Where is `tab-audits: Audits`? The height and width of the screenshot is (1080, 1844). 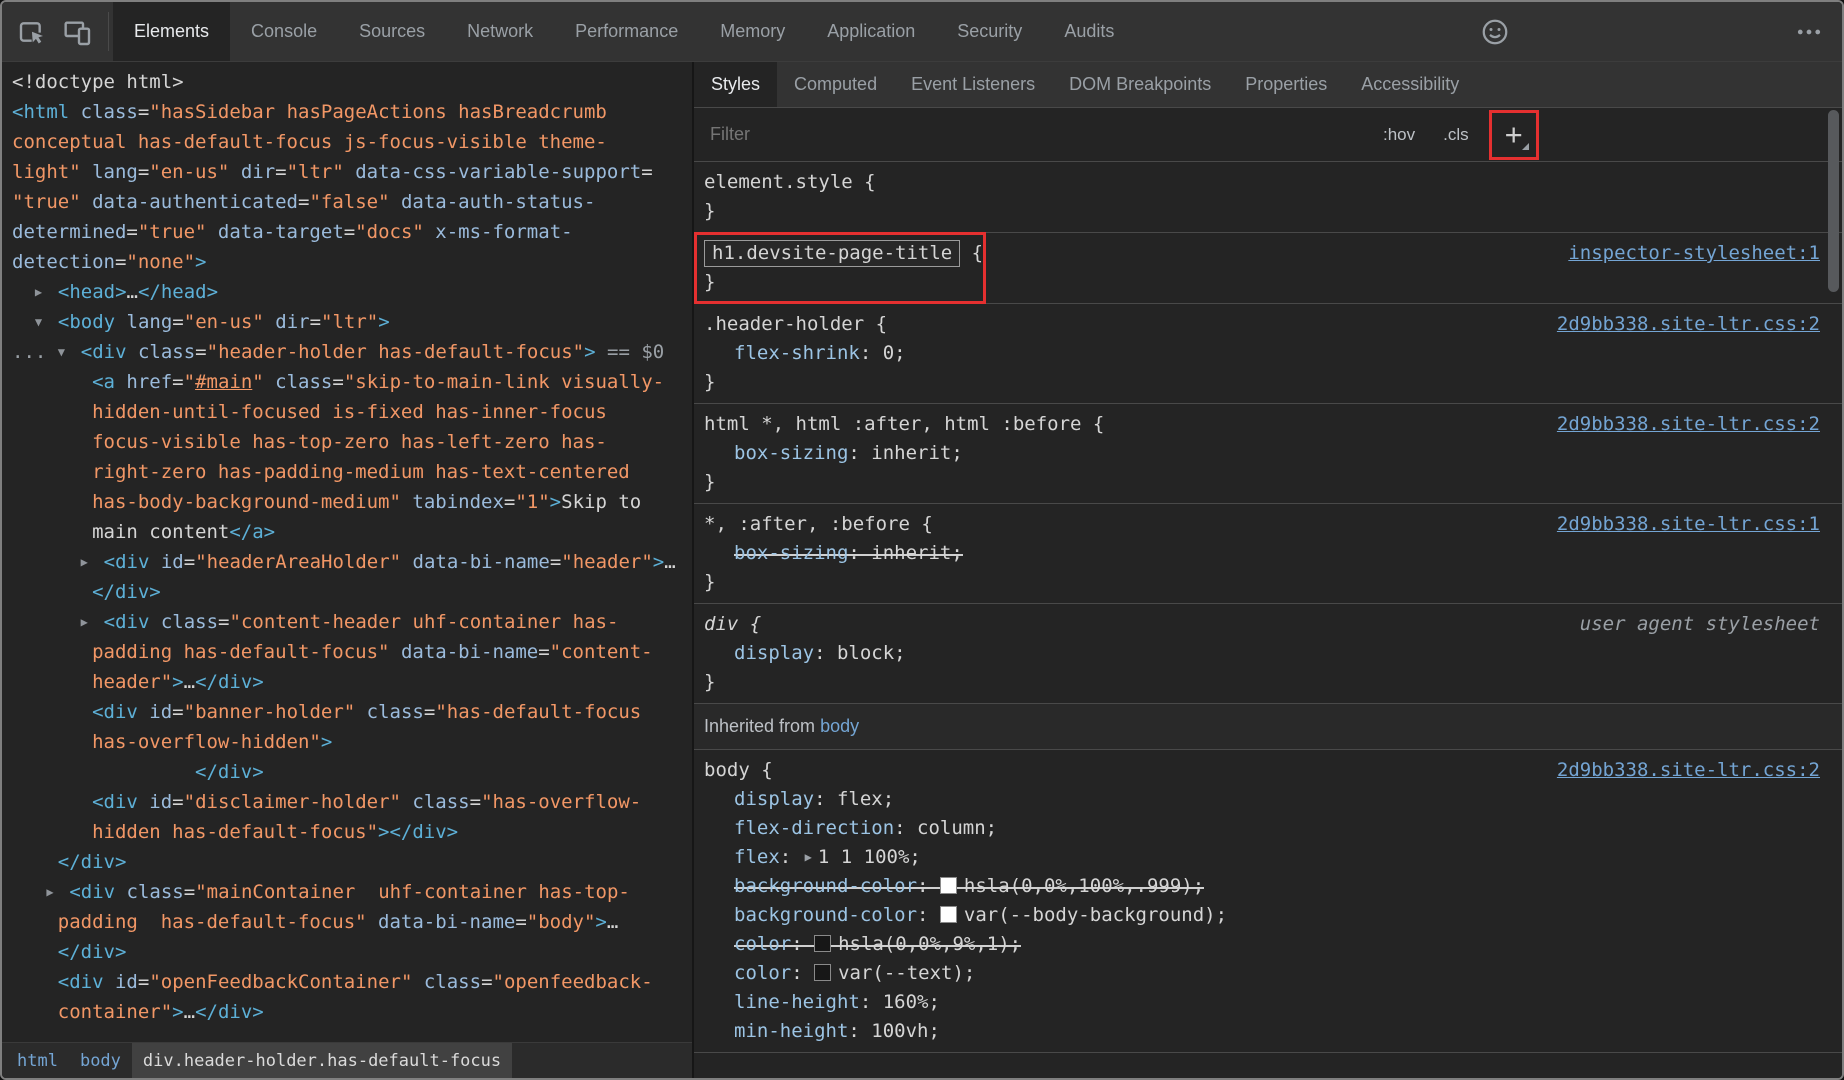 tab-audits: Audits is located at coordinates (1089, 31).